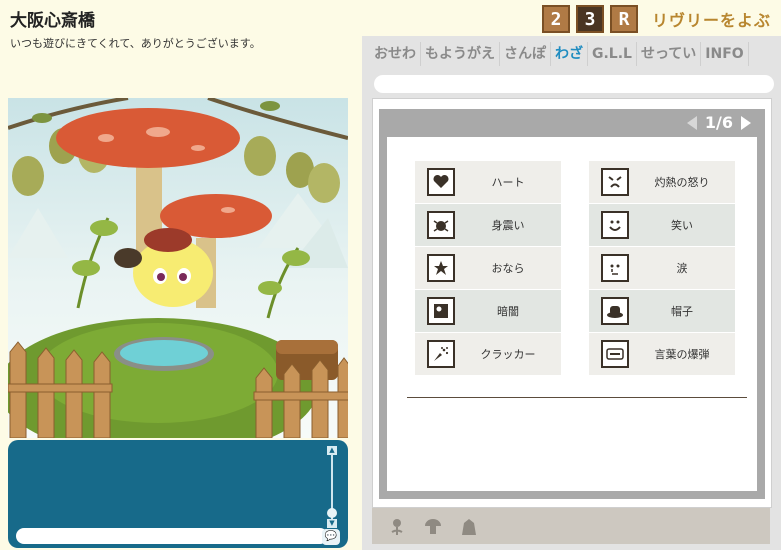 This screenshot has width=781, height=550. Describe the element at coordinates (488, 268) in the screenshot. I see `skill-item: おなら` at that location.